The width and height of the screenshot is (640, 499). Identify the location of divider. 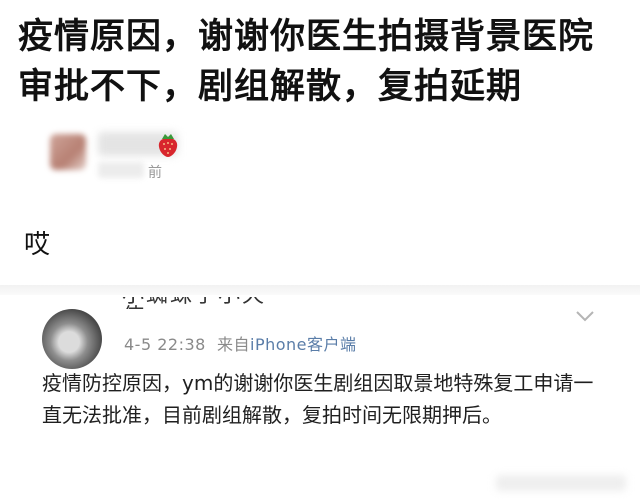
(320, 290).